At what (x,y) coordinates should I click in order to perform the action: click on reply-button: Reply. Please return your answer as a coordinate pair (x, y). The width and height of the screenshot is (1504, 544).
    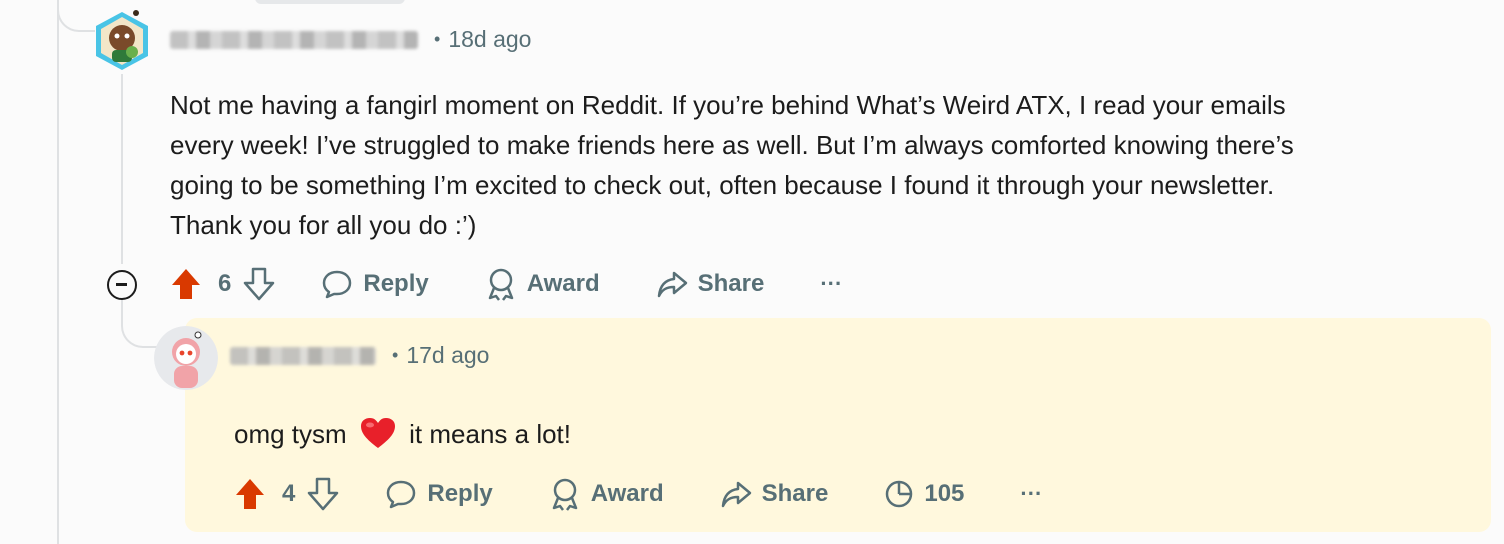
    Looking at the image, I should click on (375, 284).